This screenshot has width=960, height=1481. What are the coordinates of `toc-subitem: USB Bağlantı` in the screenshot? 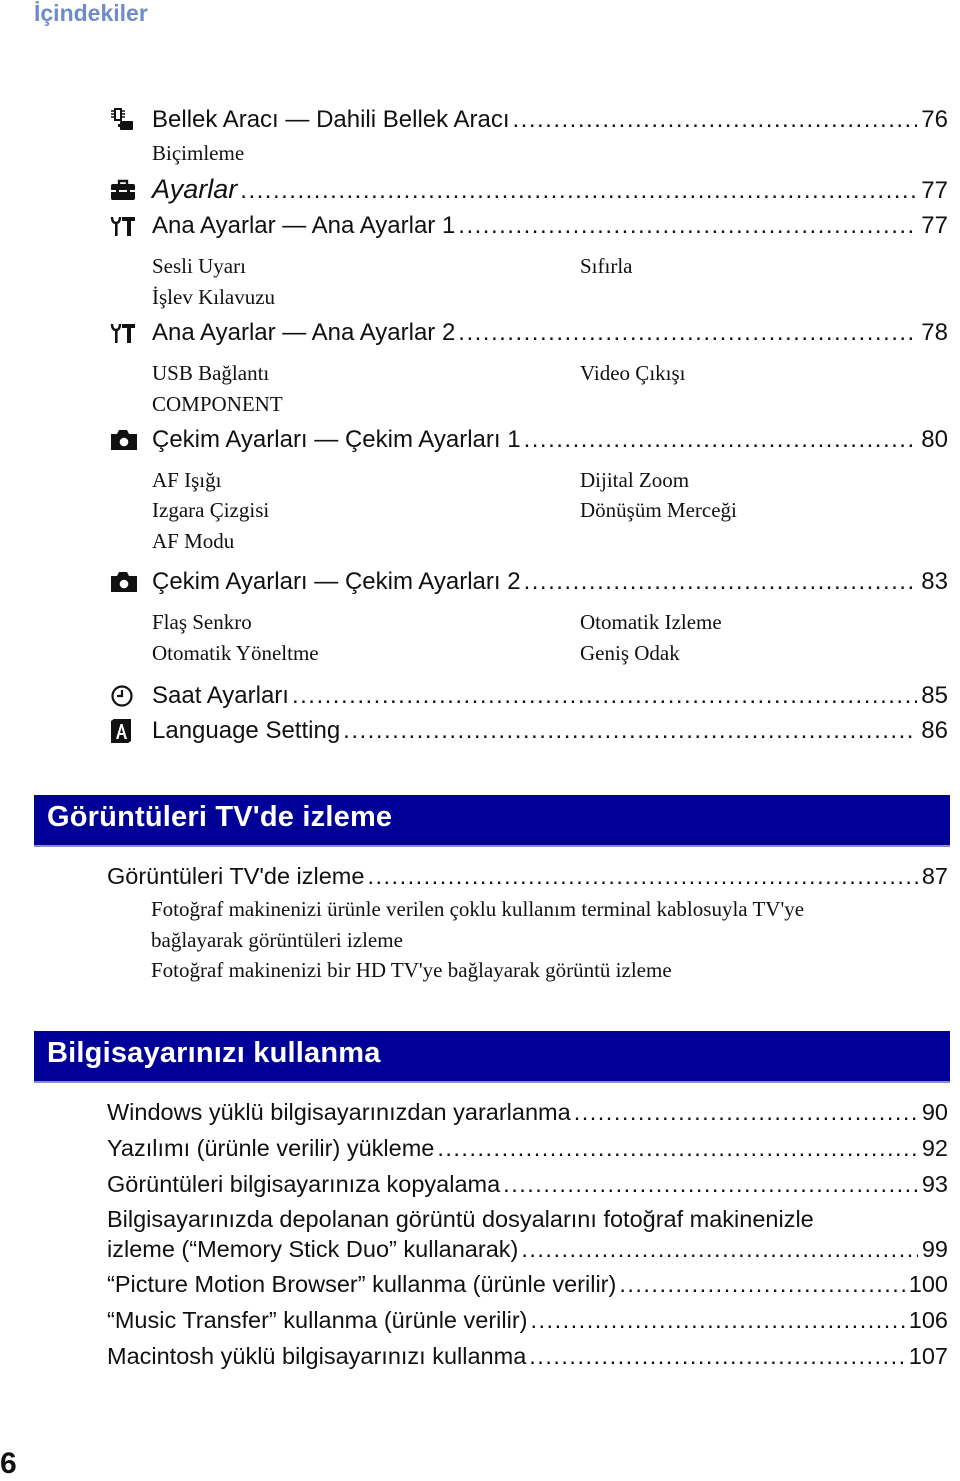 It's located at (210, 373).